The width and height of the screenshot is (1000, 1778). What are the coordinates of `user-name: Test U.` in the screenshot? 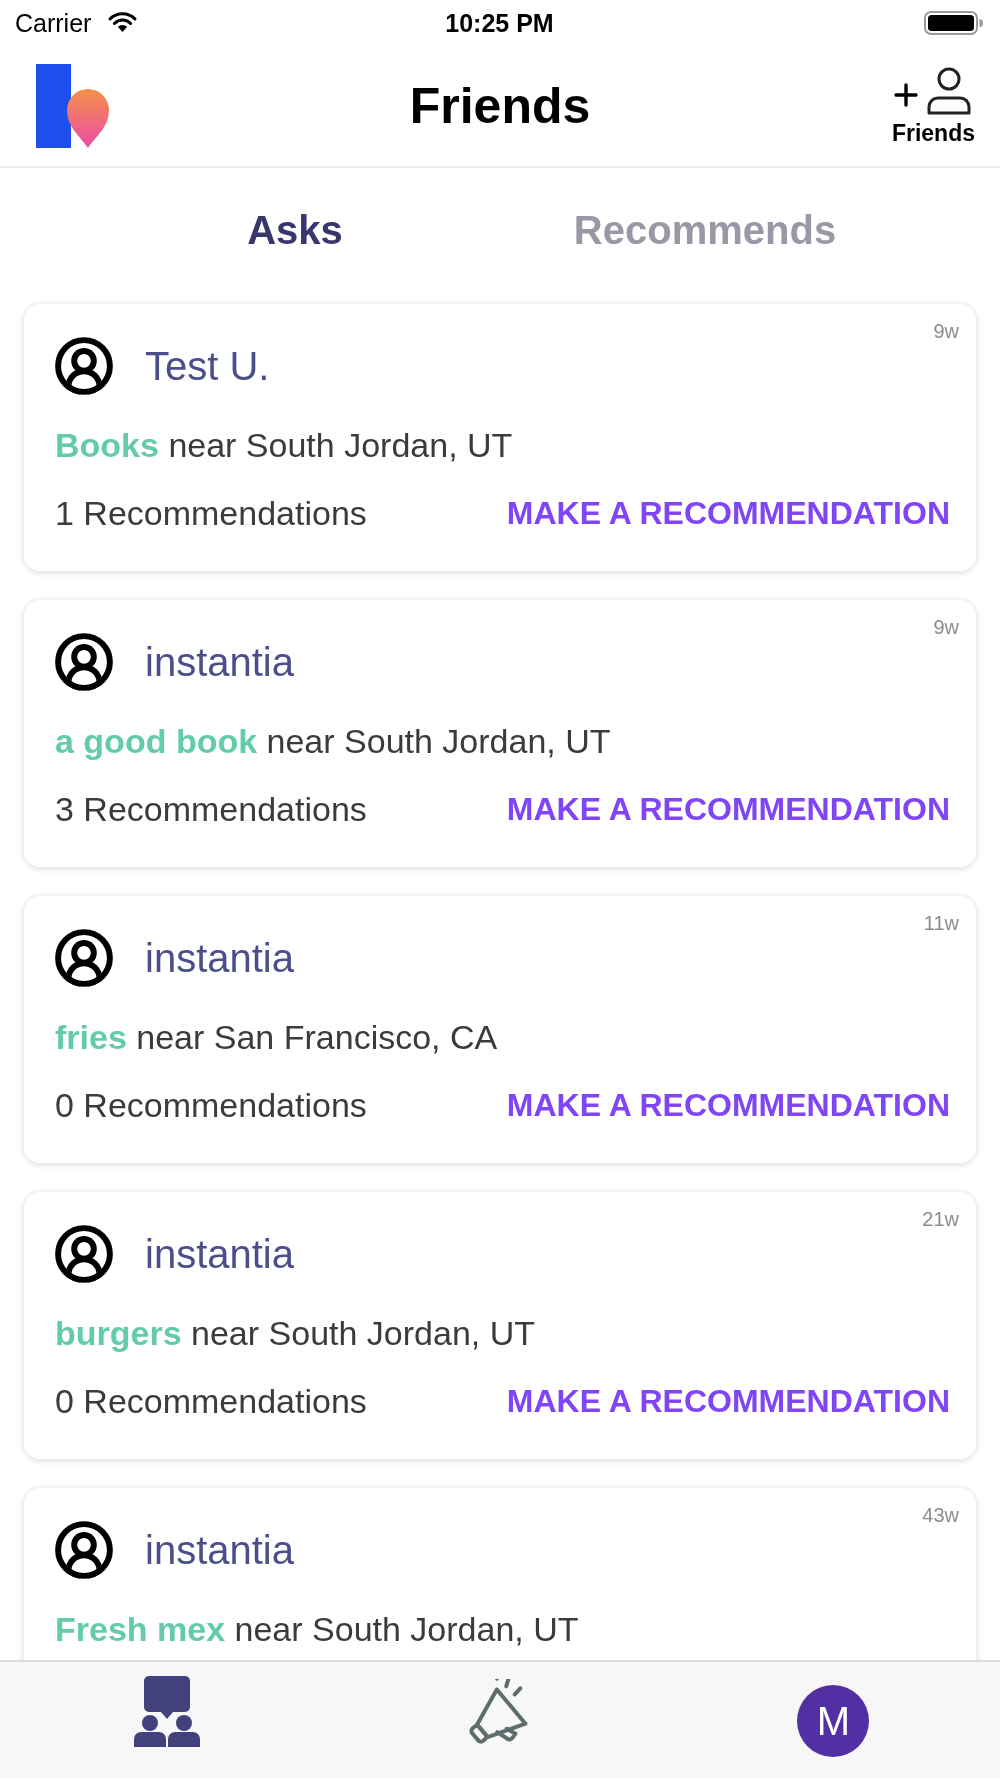 It's located at (207, 366).